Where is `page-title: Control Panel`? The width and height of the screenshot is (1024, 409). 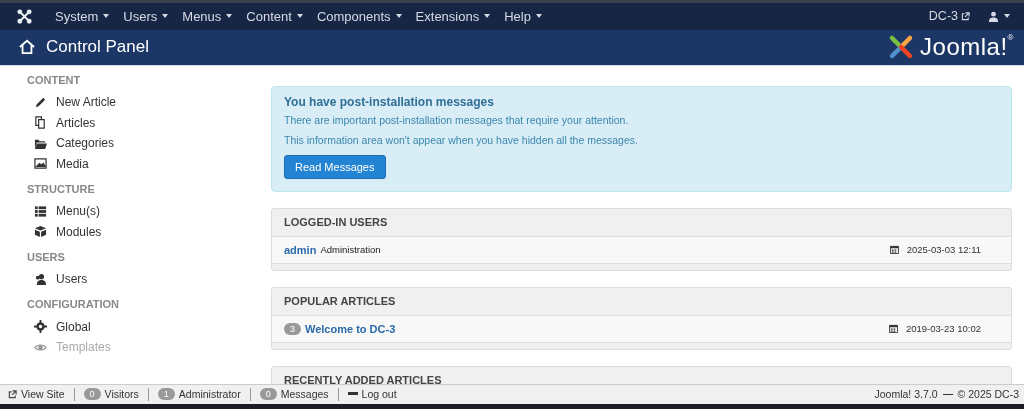
page-title: Control Panel is located at coordinates (97, 47).